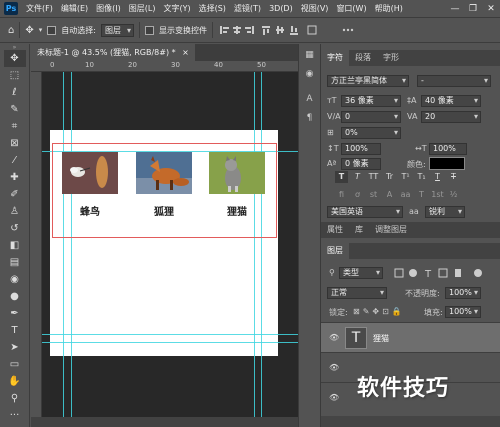 This screenshot has width=500, height=427. What do you see at coordinates (15, 126) in the screenshot?
I see `crop-tool-icon: ⌗` at bounding box center [15, 126].